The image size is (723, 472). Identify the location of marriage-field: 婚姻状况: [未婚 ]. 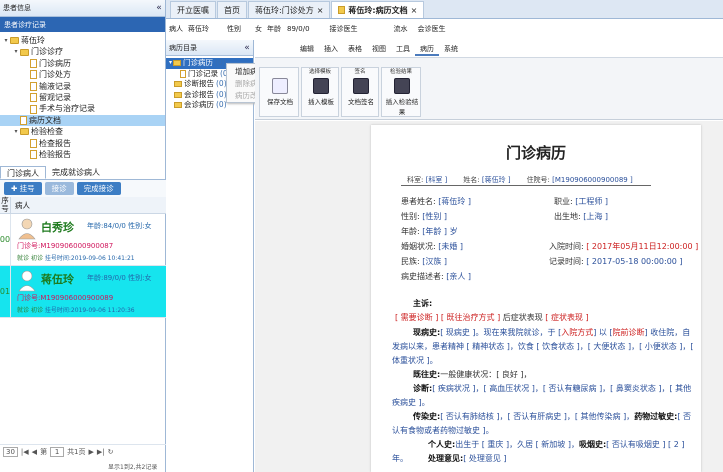
(432, 246).